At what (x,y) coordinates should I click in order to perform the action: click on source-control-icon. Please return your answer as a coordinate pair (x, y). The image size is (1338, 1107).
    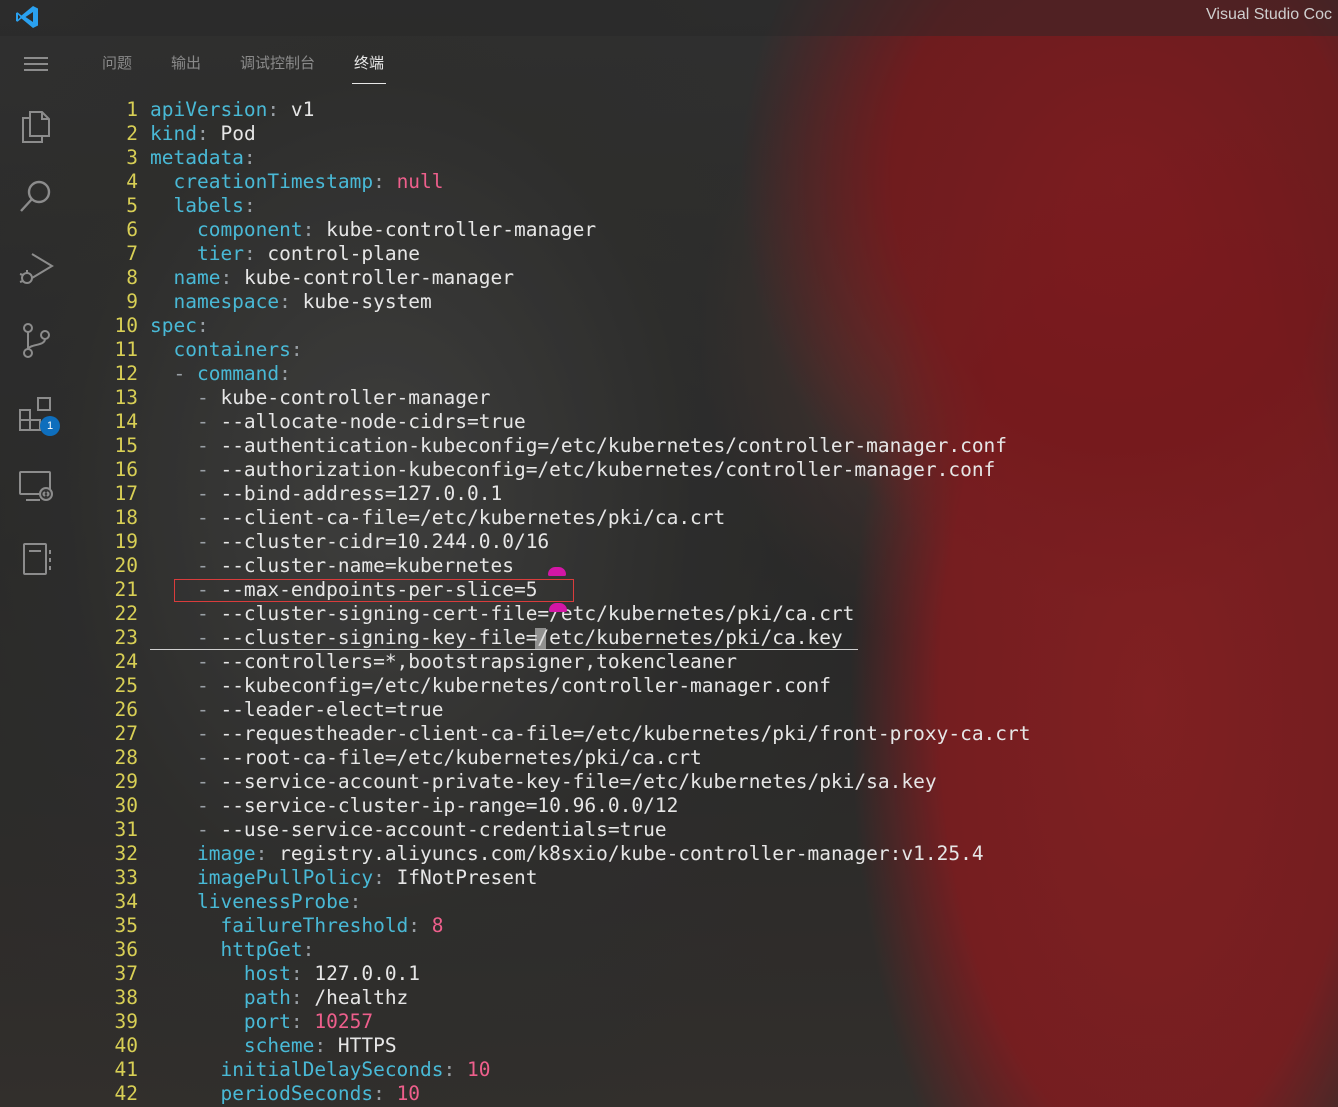
    Looking at the image, I should click on (36, 340).